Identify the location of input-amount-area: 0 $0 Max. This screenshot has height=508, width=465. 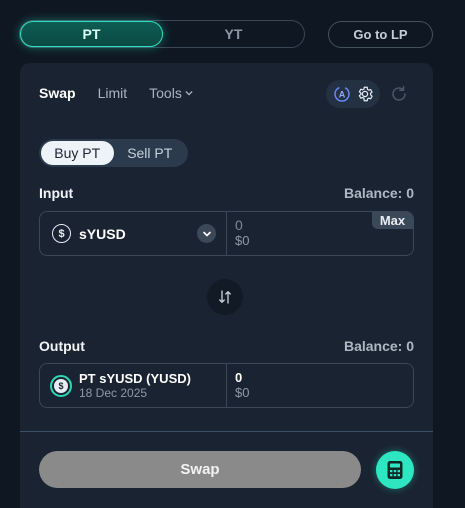
(320, 233).